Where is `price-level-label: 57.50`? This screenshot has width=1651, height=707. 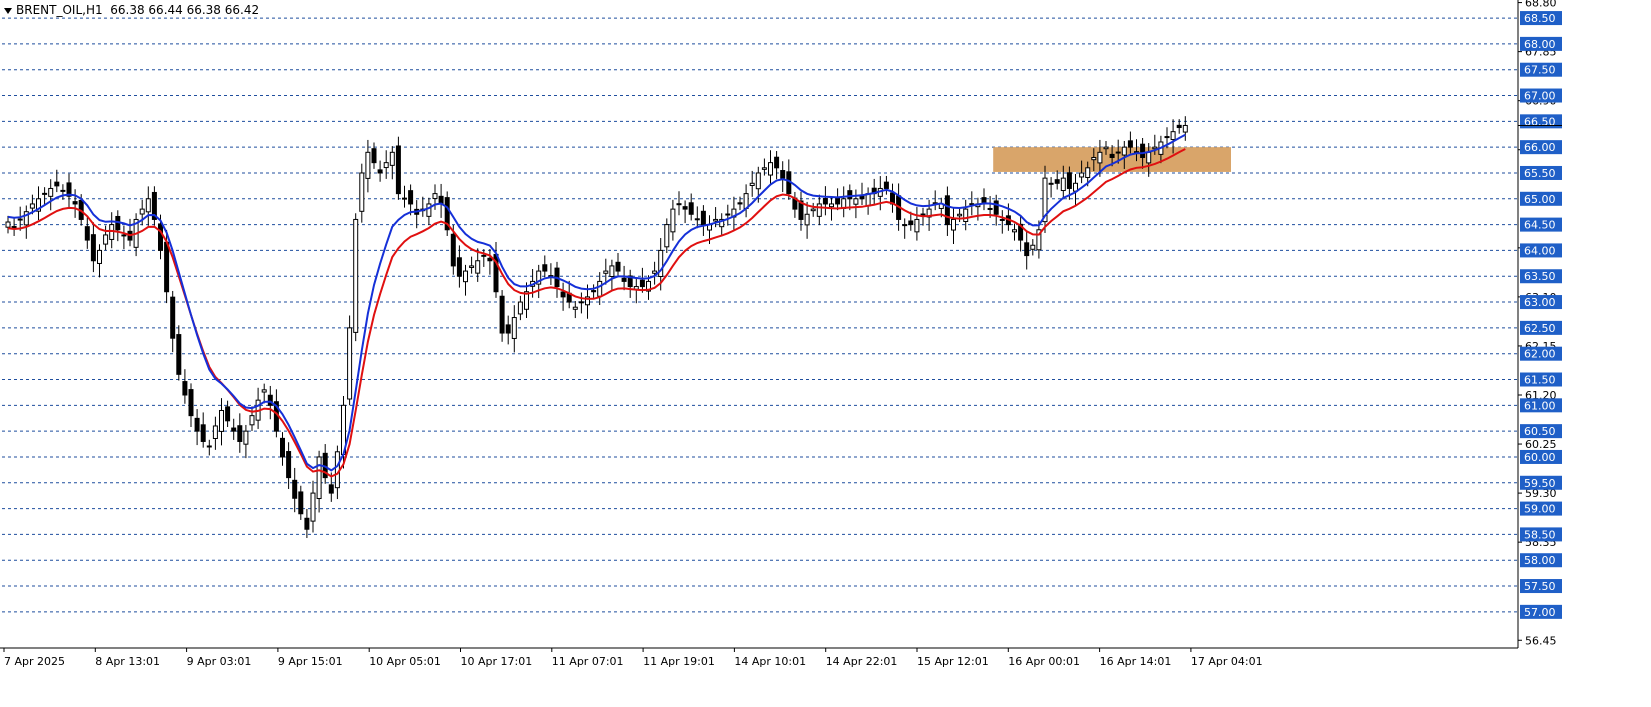
price-level-label: 57.50 is located at coordinates (1540, 586).